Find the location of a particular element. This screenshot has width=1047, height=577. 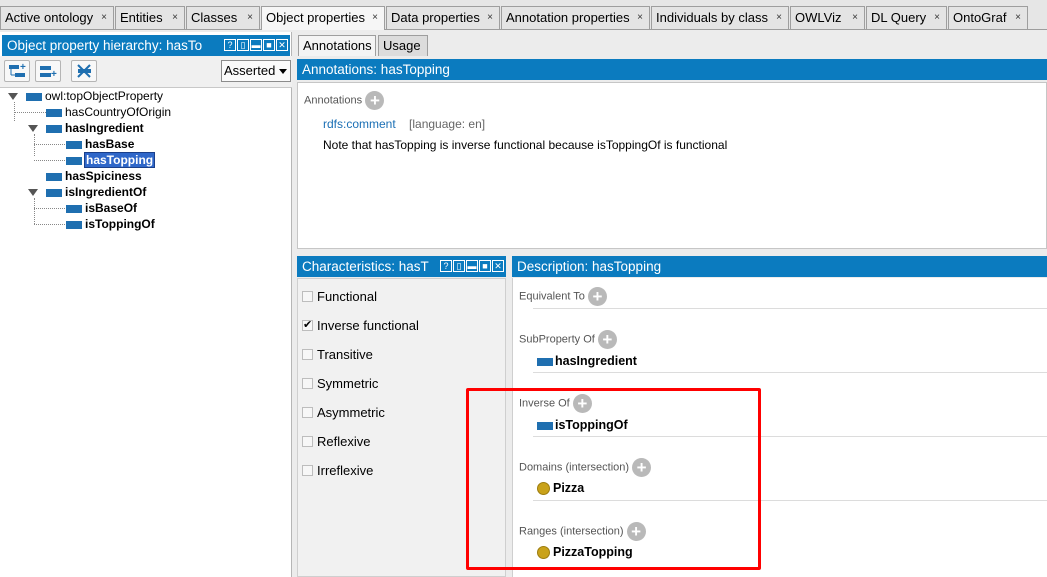

hierarchy-title: Object property hierarchy: hasTo is located at coordinates (105, 45).